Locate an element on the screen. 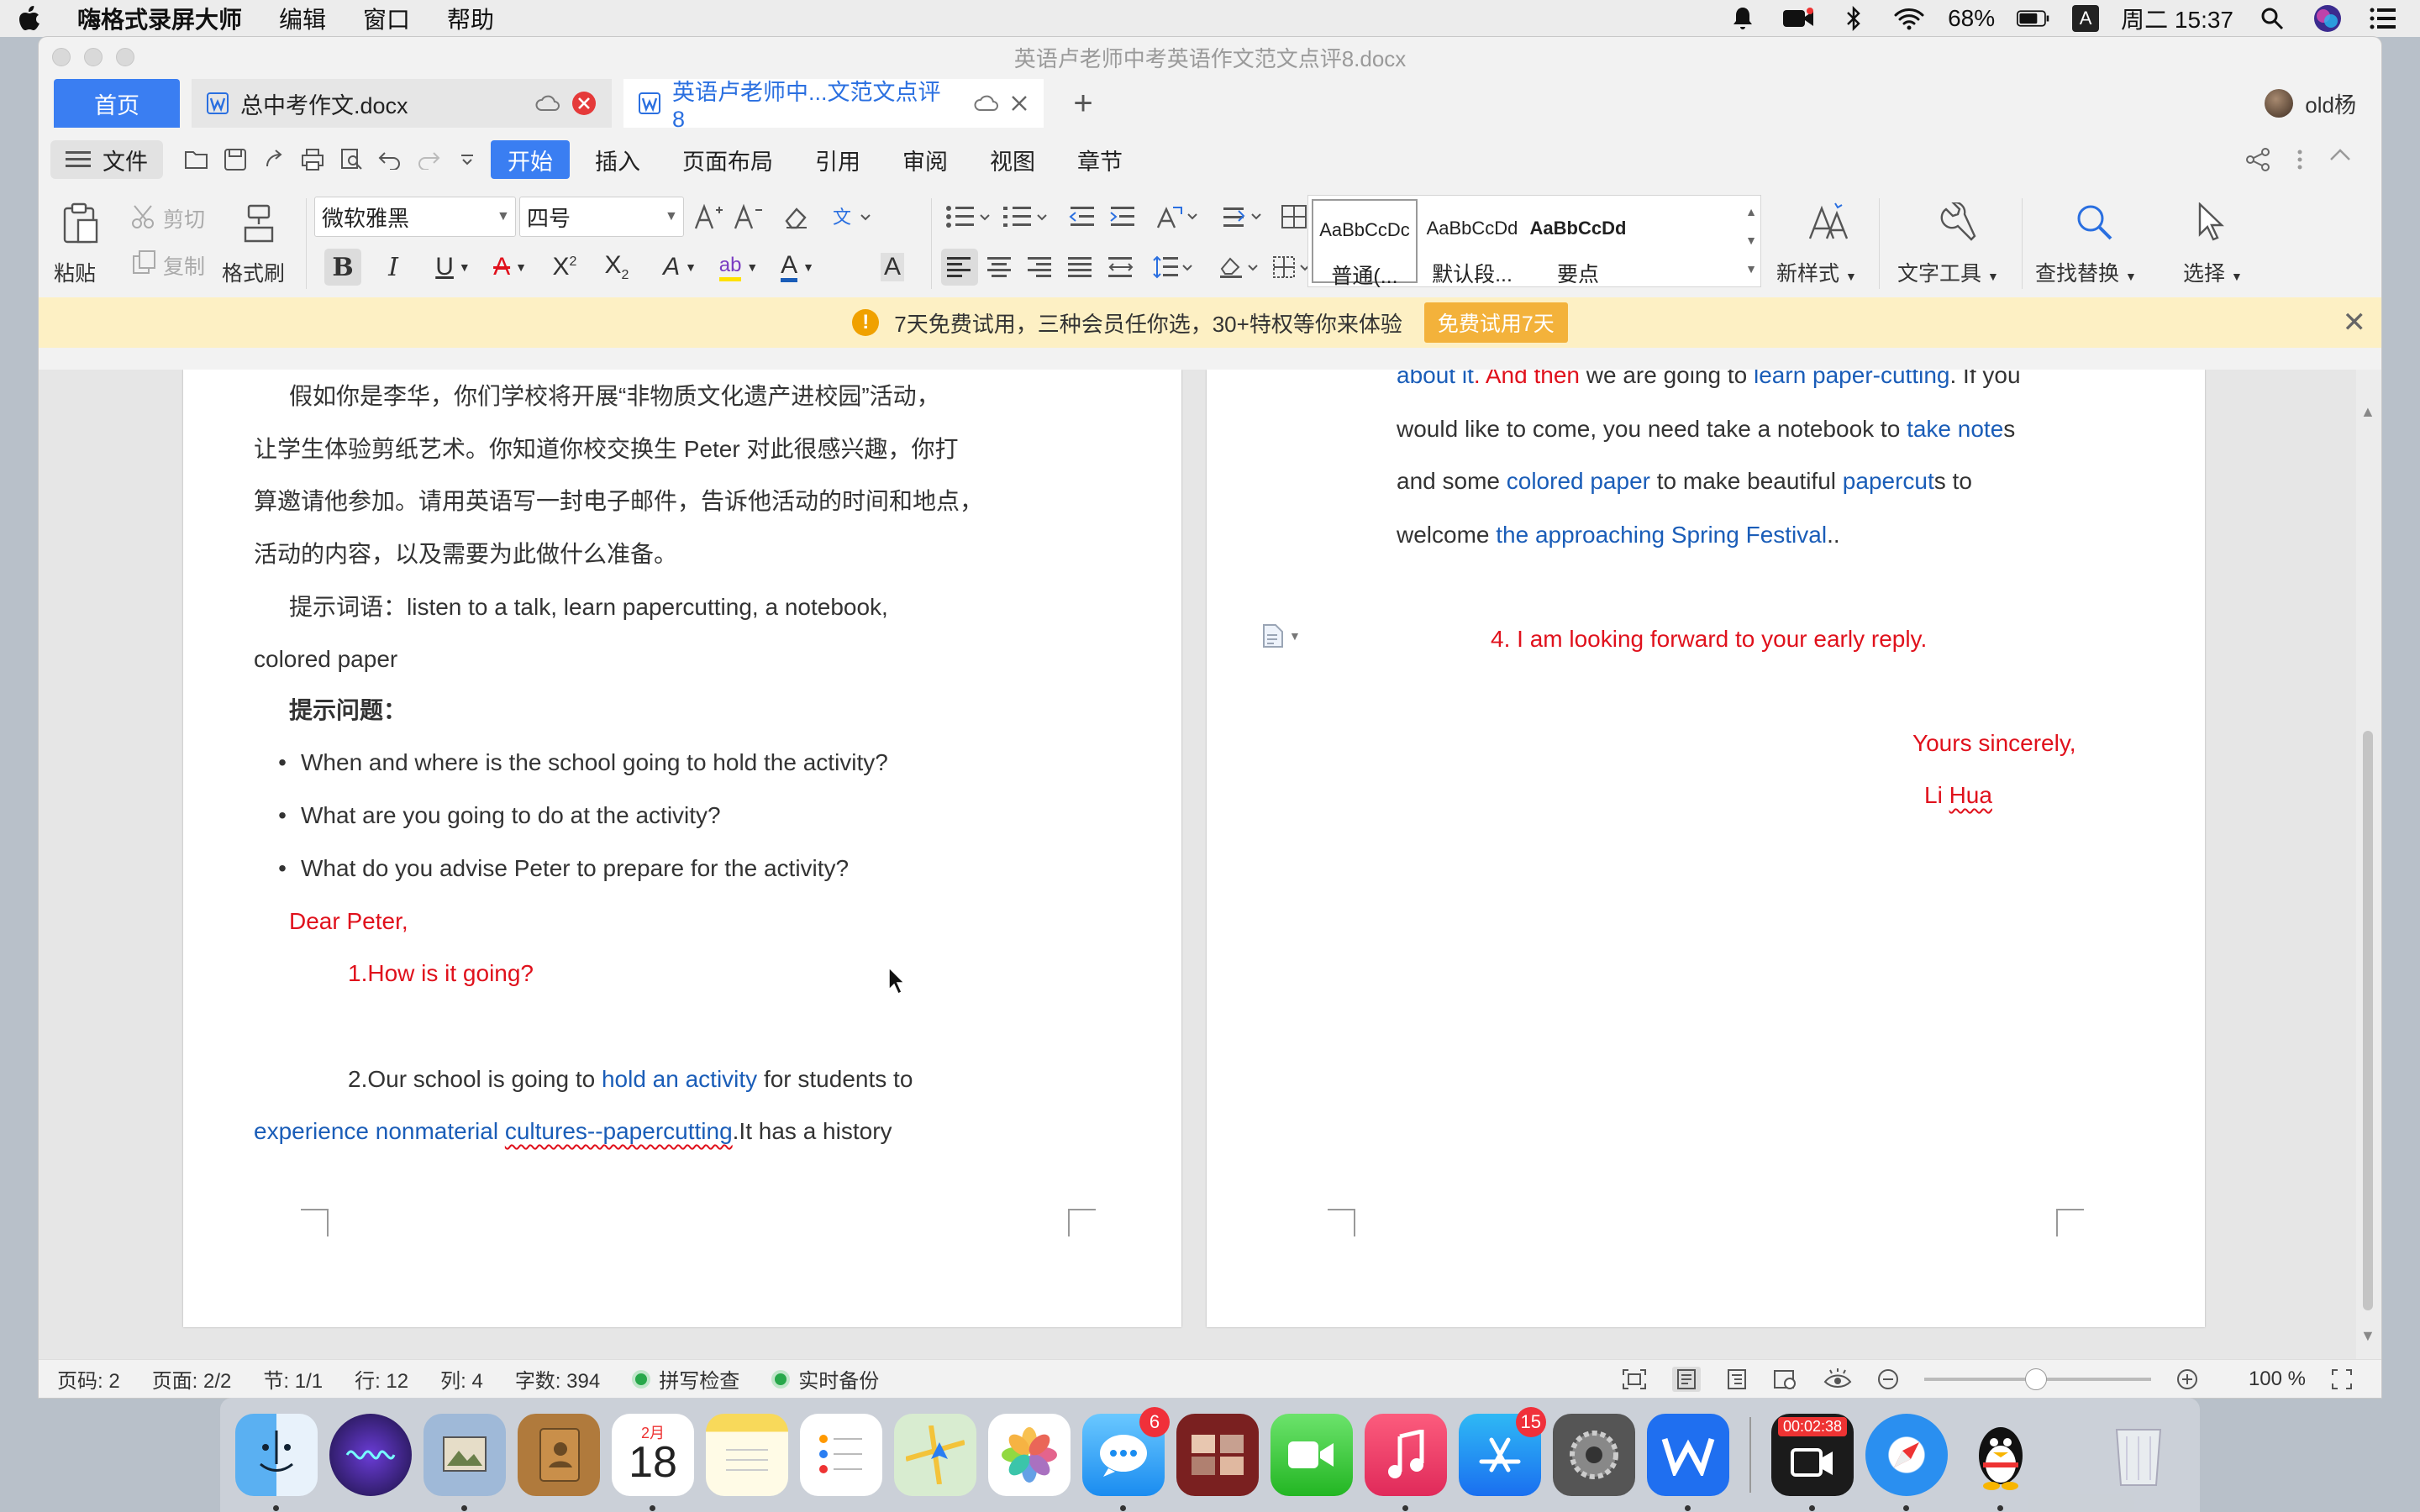 Image resolution: width=2420 pixels, height=1512 pixels. zoom-out-icon is located at coordinates (1888, 1379).